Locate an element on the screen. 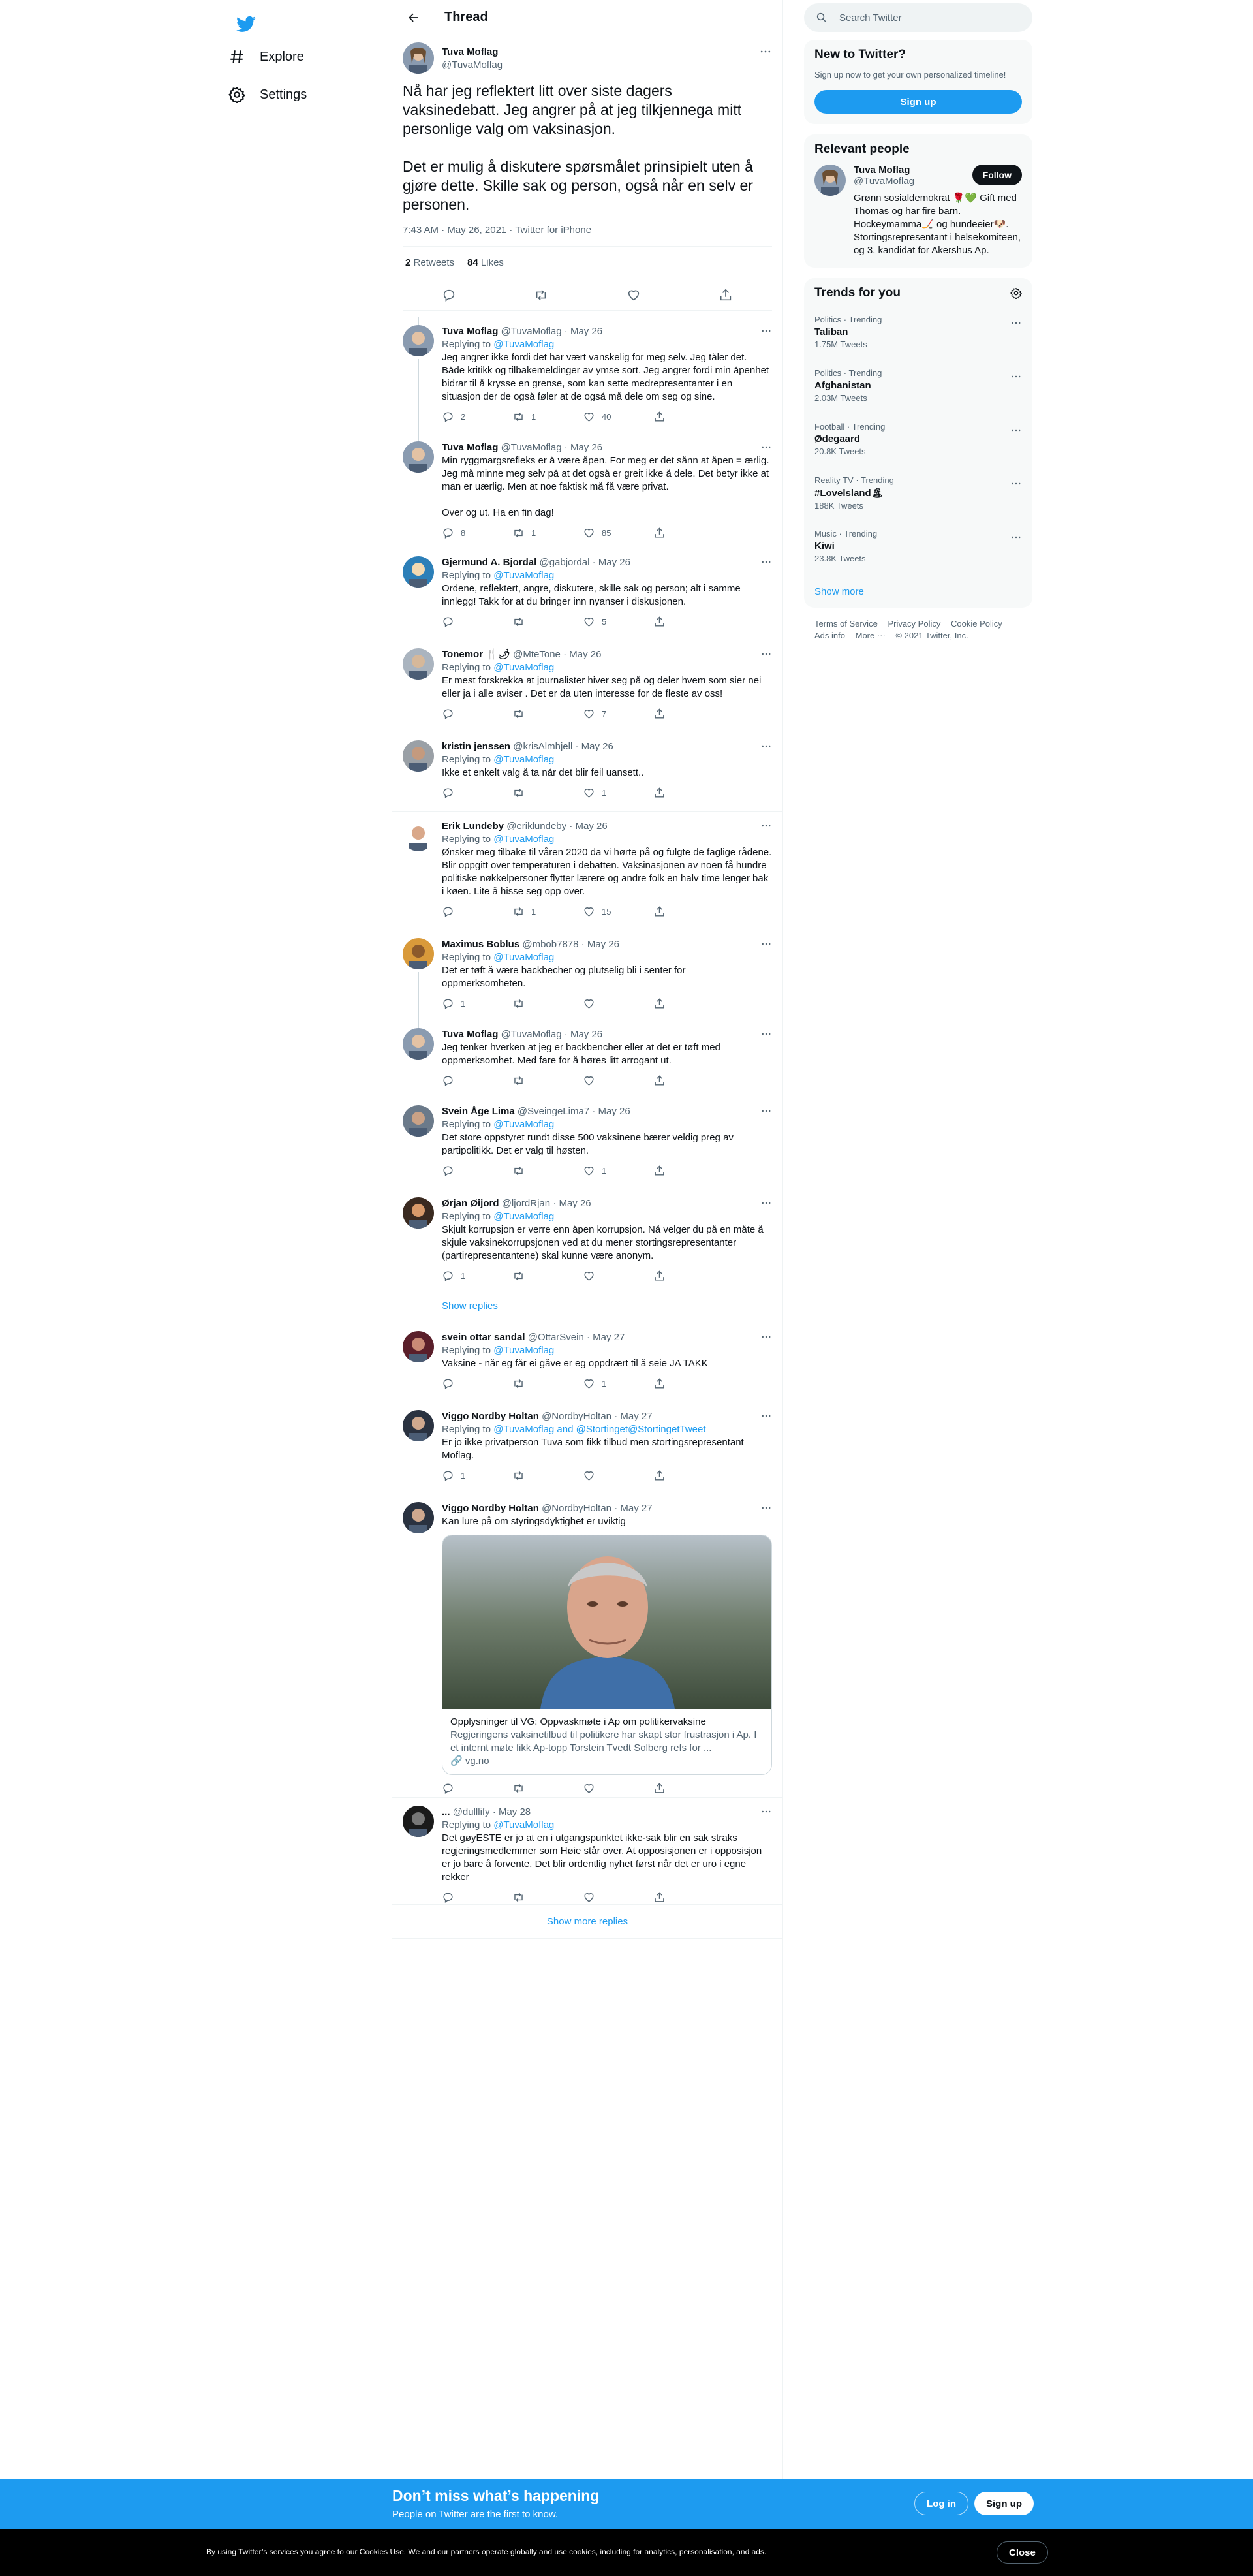 This screenshot has width=1253, height=2576. like-button: 15 is located at coordinates (618, 911).